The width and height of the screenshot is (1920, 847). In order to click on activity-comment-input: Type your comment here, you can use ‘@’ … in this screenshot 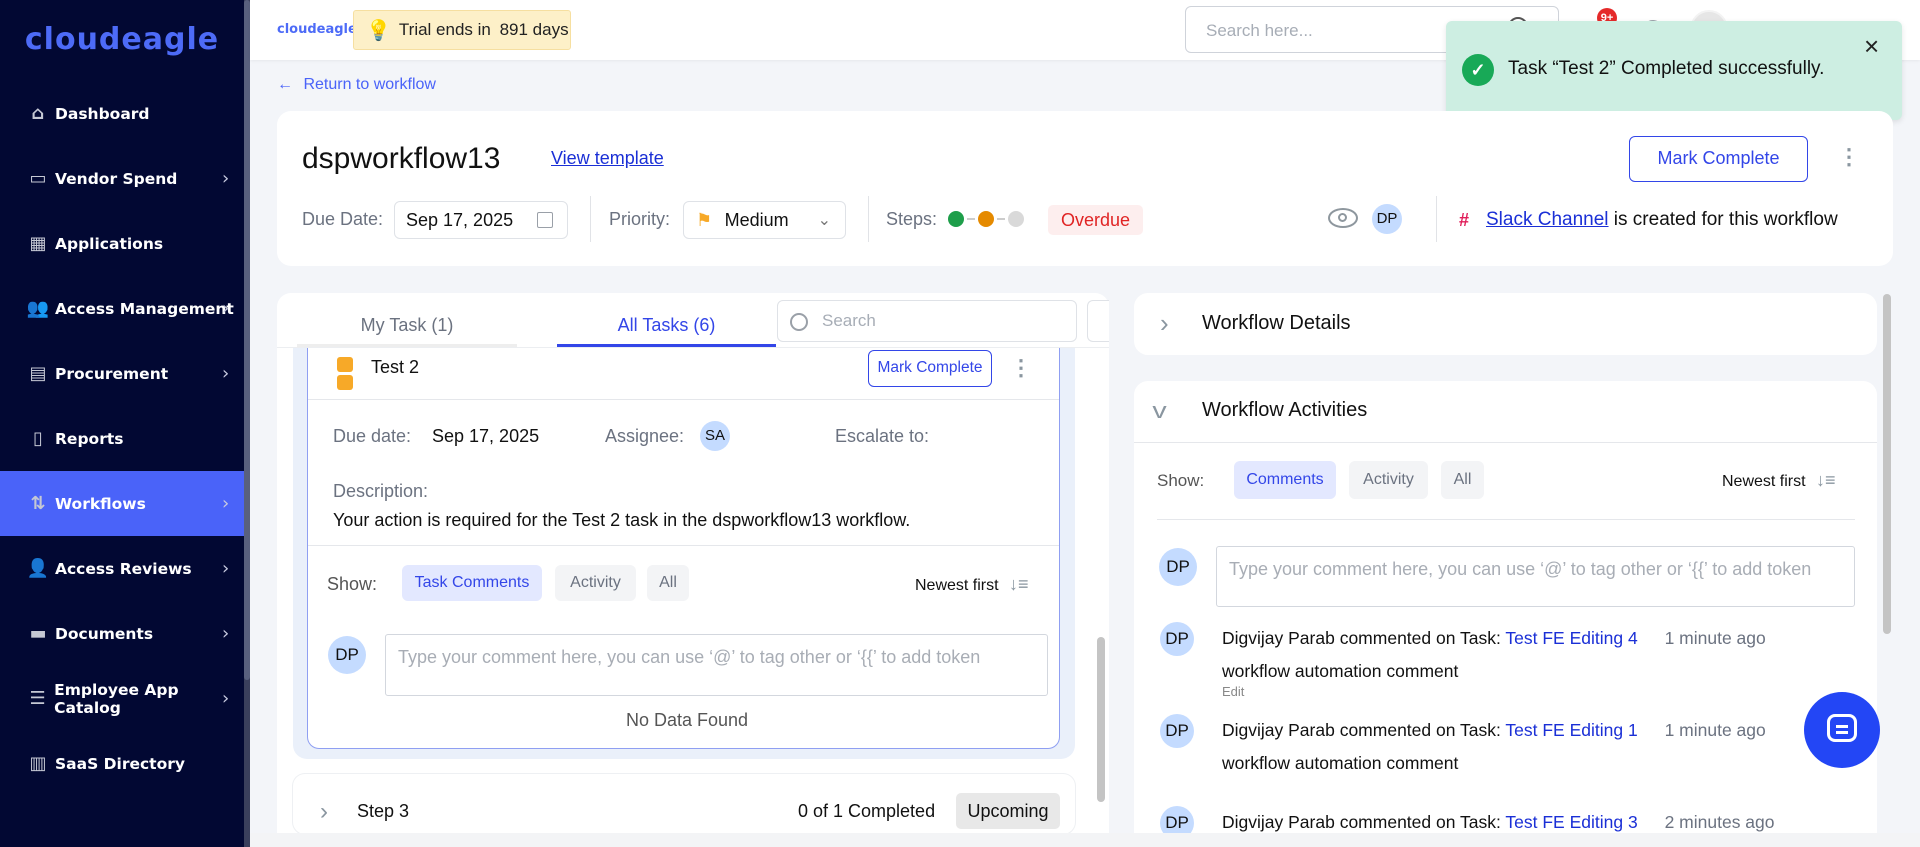, I will do `click(1535, 576)`.